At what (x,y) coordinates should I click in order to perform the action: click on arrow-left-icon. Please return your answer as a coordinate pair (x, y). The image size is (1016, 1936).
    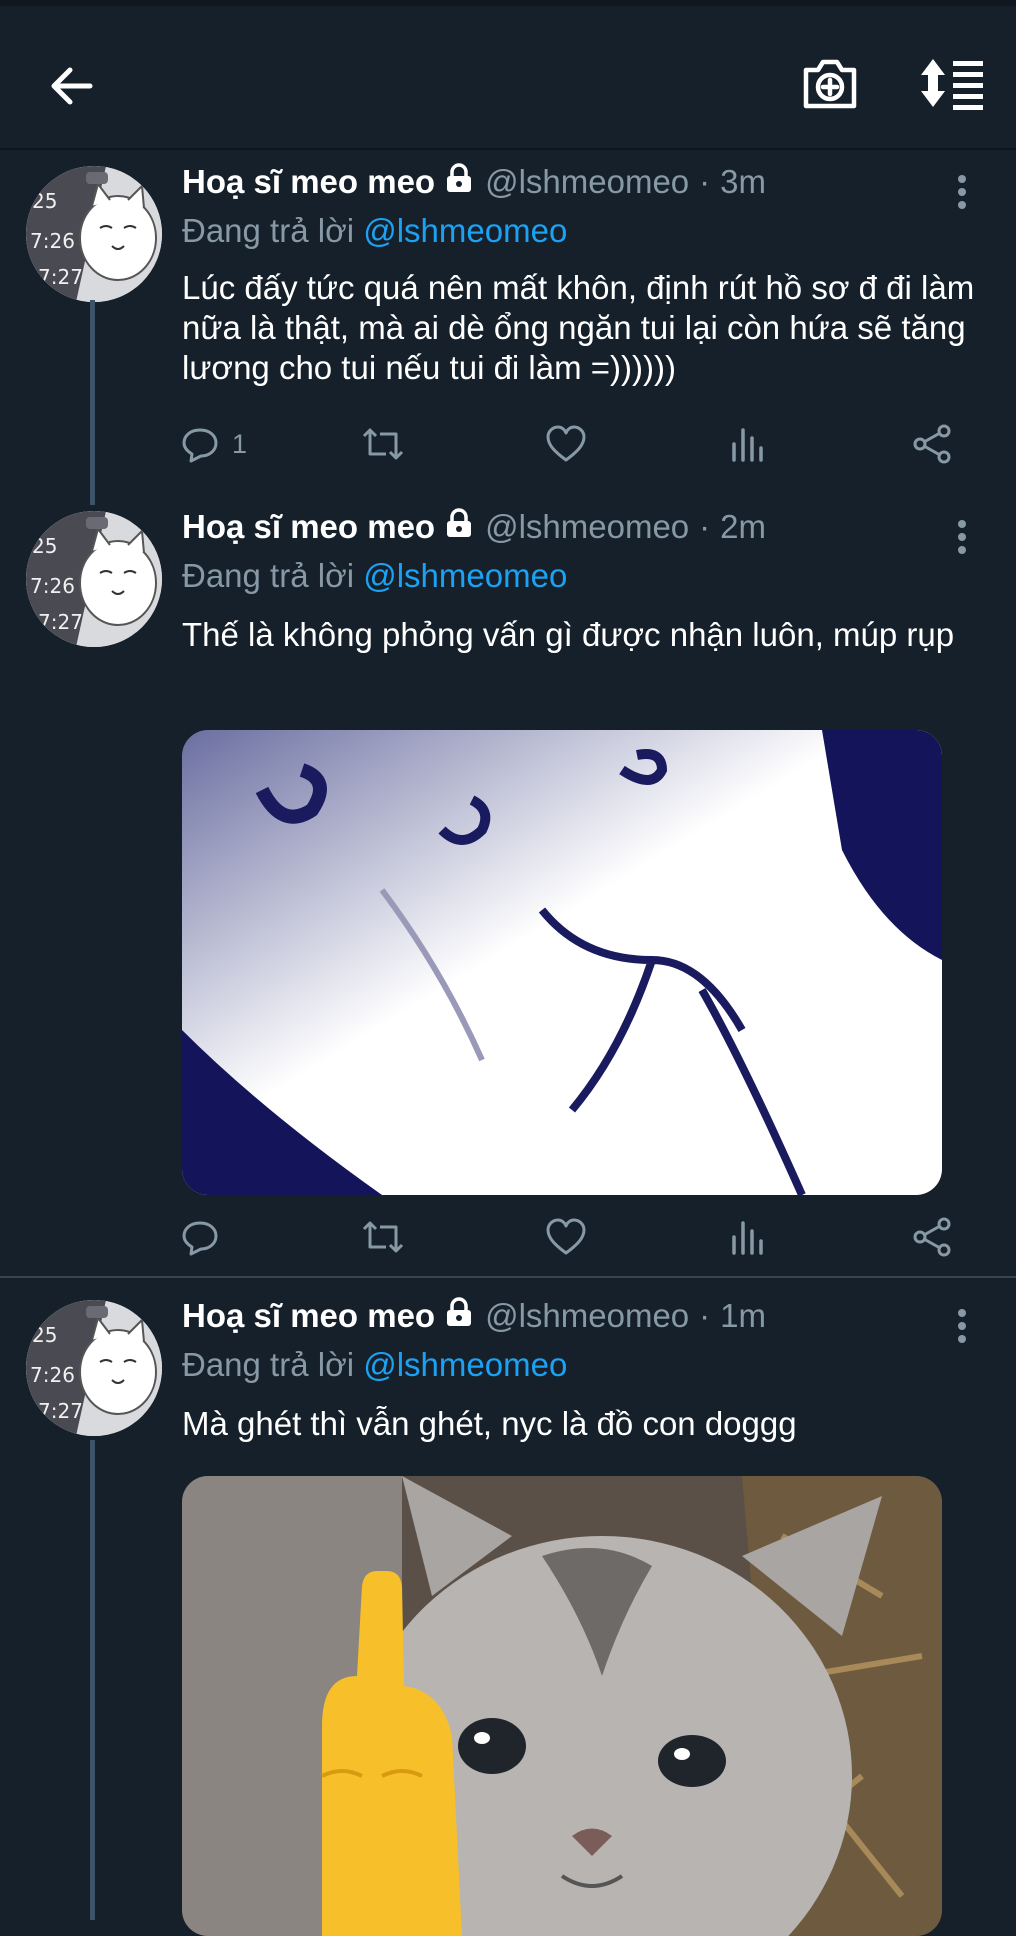
    Looking at the image, I should click on (72, 86).